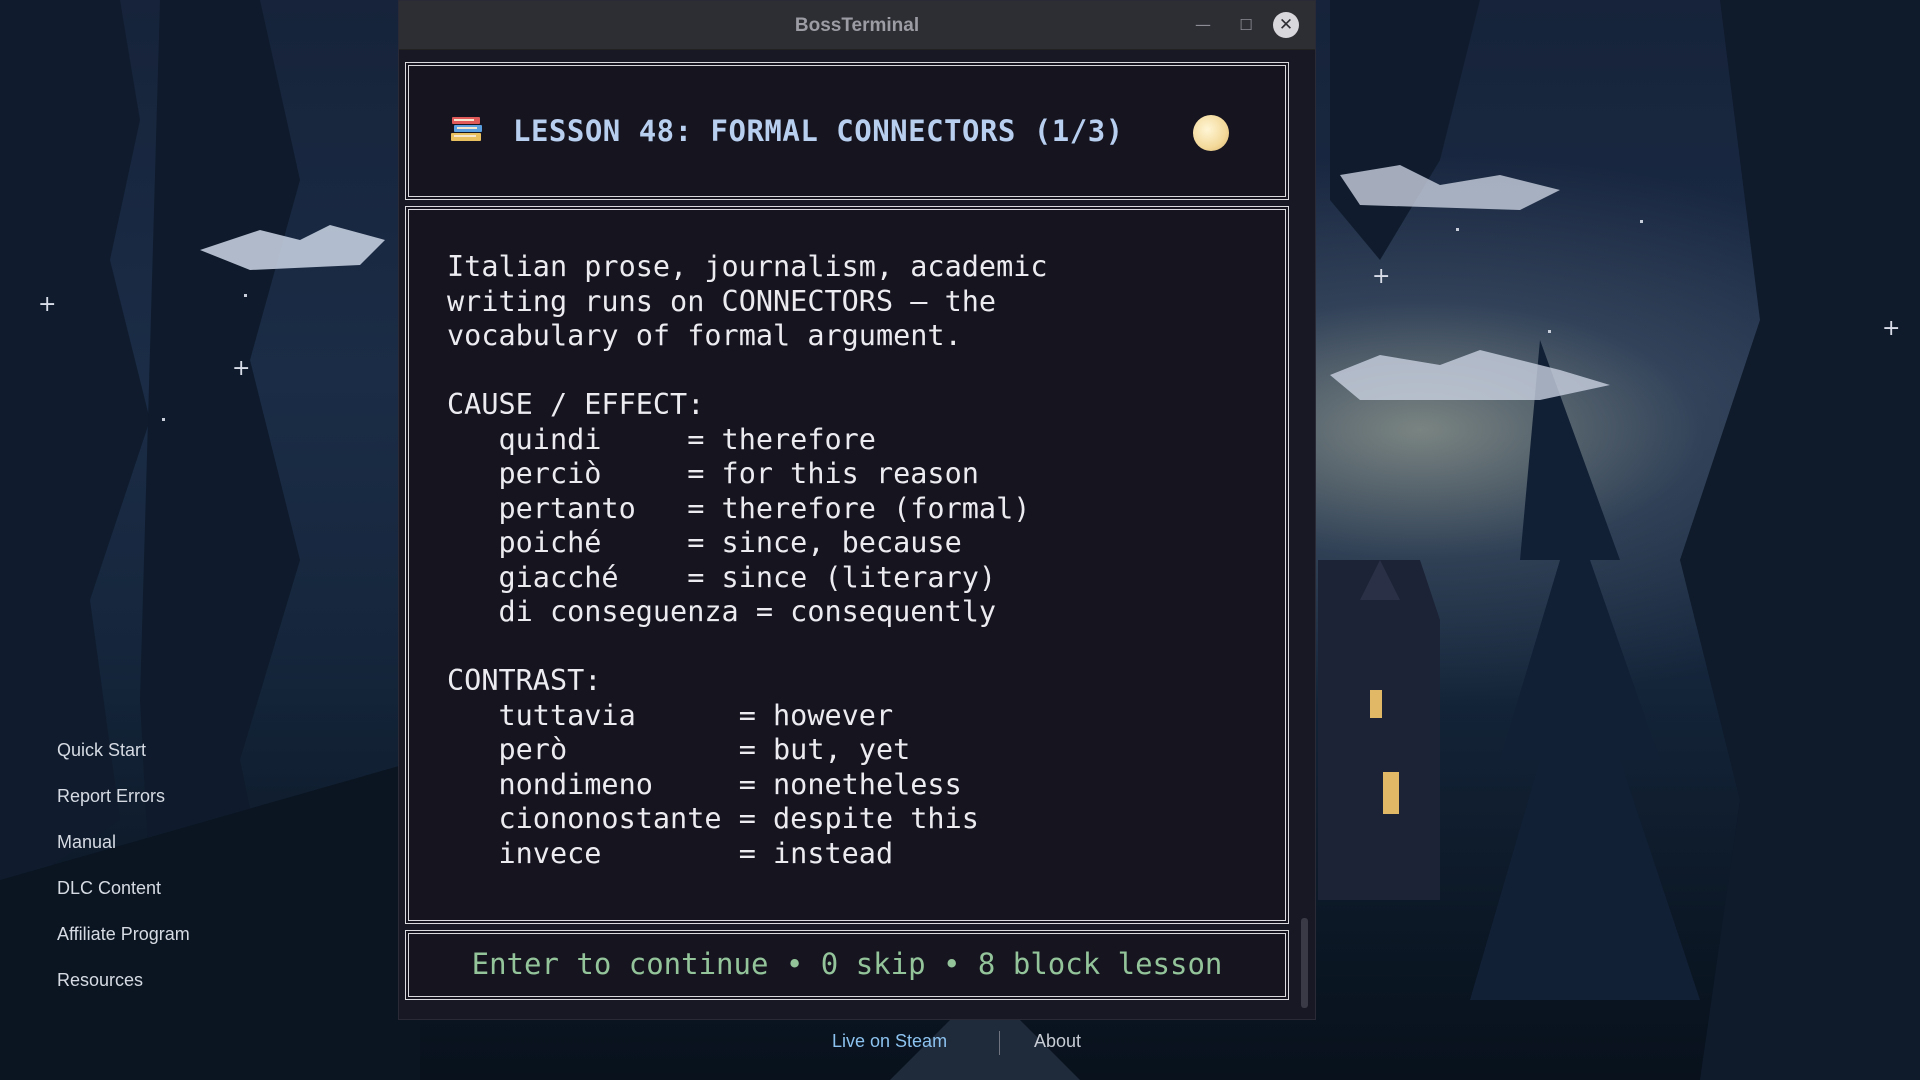 The height and width of the screenshot is (1080, 1920). What do you see at coordinates (123, 988) in the screenshot?
I see `sidebar-item-resources: Resources` at bounding box center [123, 988].